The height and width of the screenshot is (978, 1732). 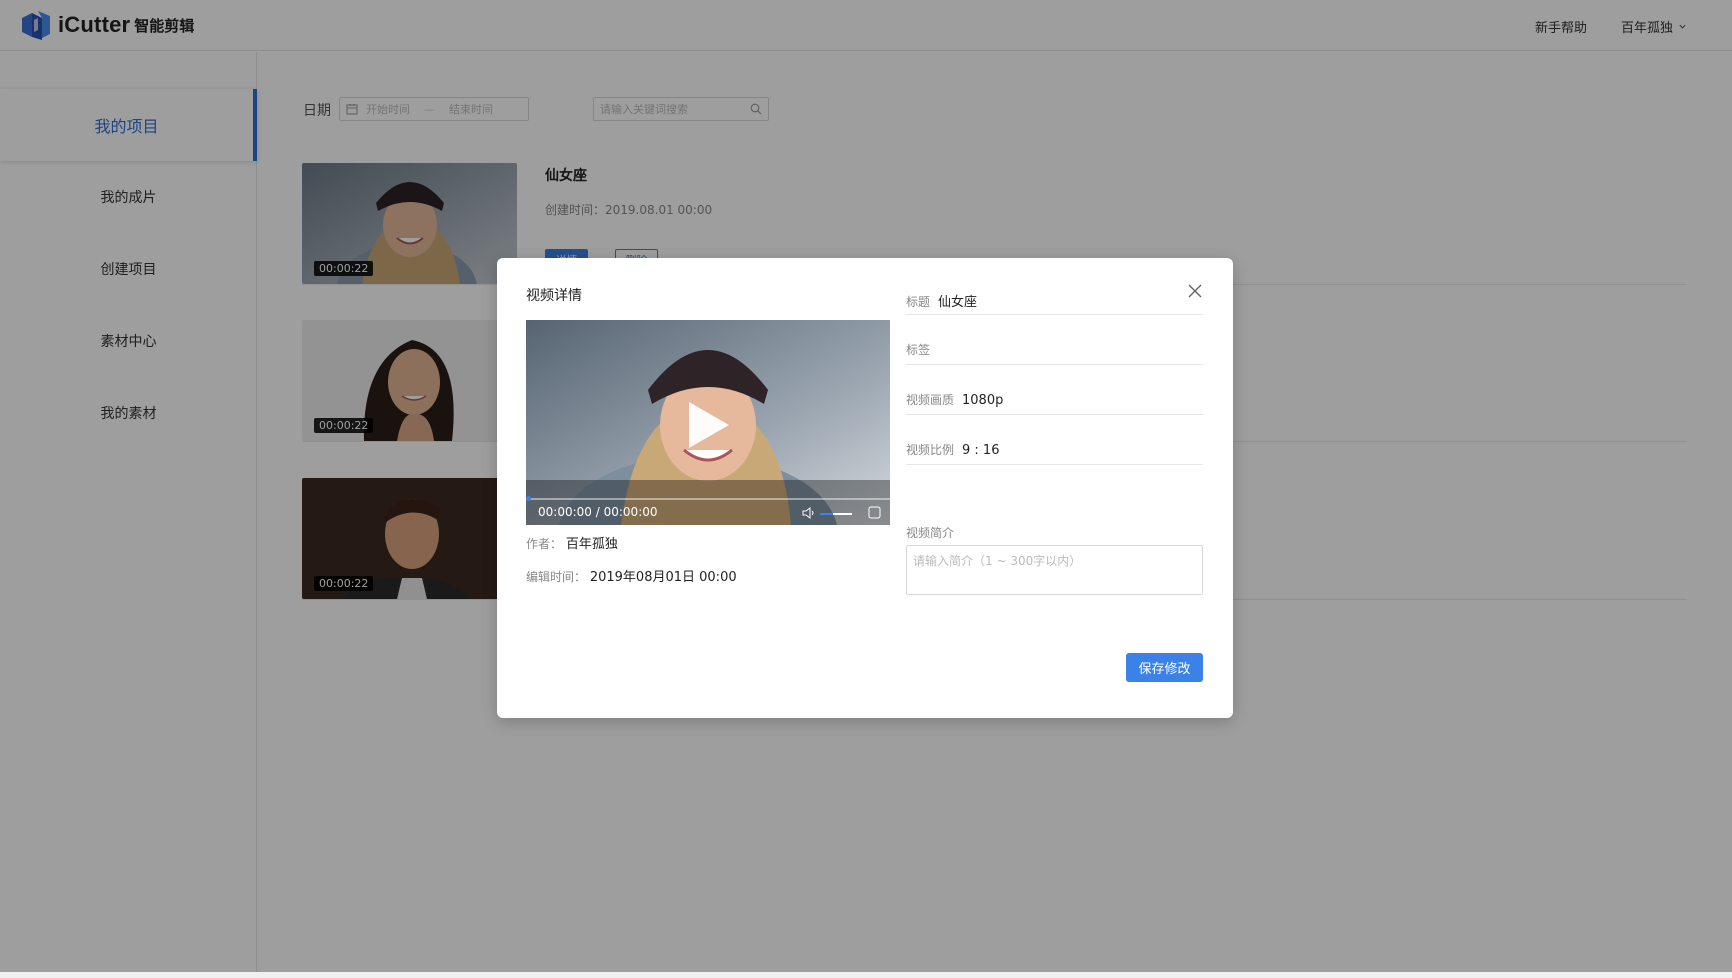 What do you see at coordinates (874, 512) in the screenshot?
I see `fullscreen-icon` at bounding box center [874, 512].